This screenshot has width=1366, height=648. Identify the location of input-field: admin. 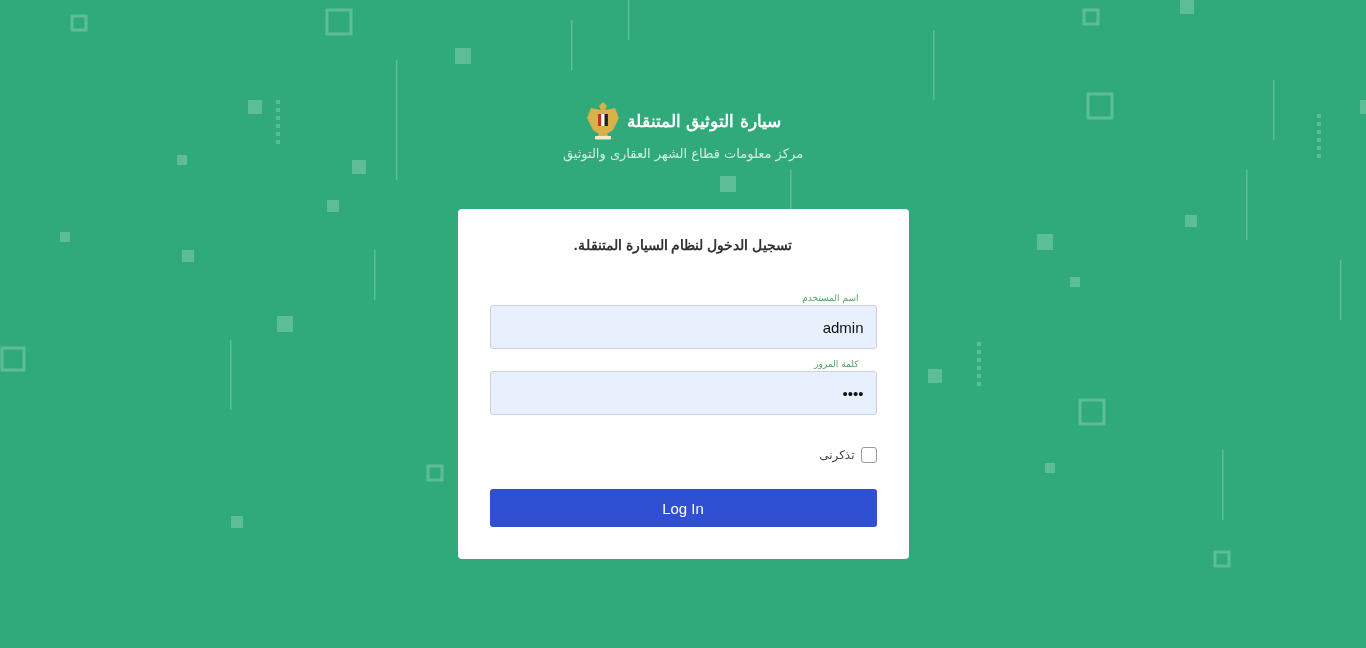
(683, 327).